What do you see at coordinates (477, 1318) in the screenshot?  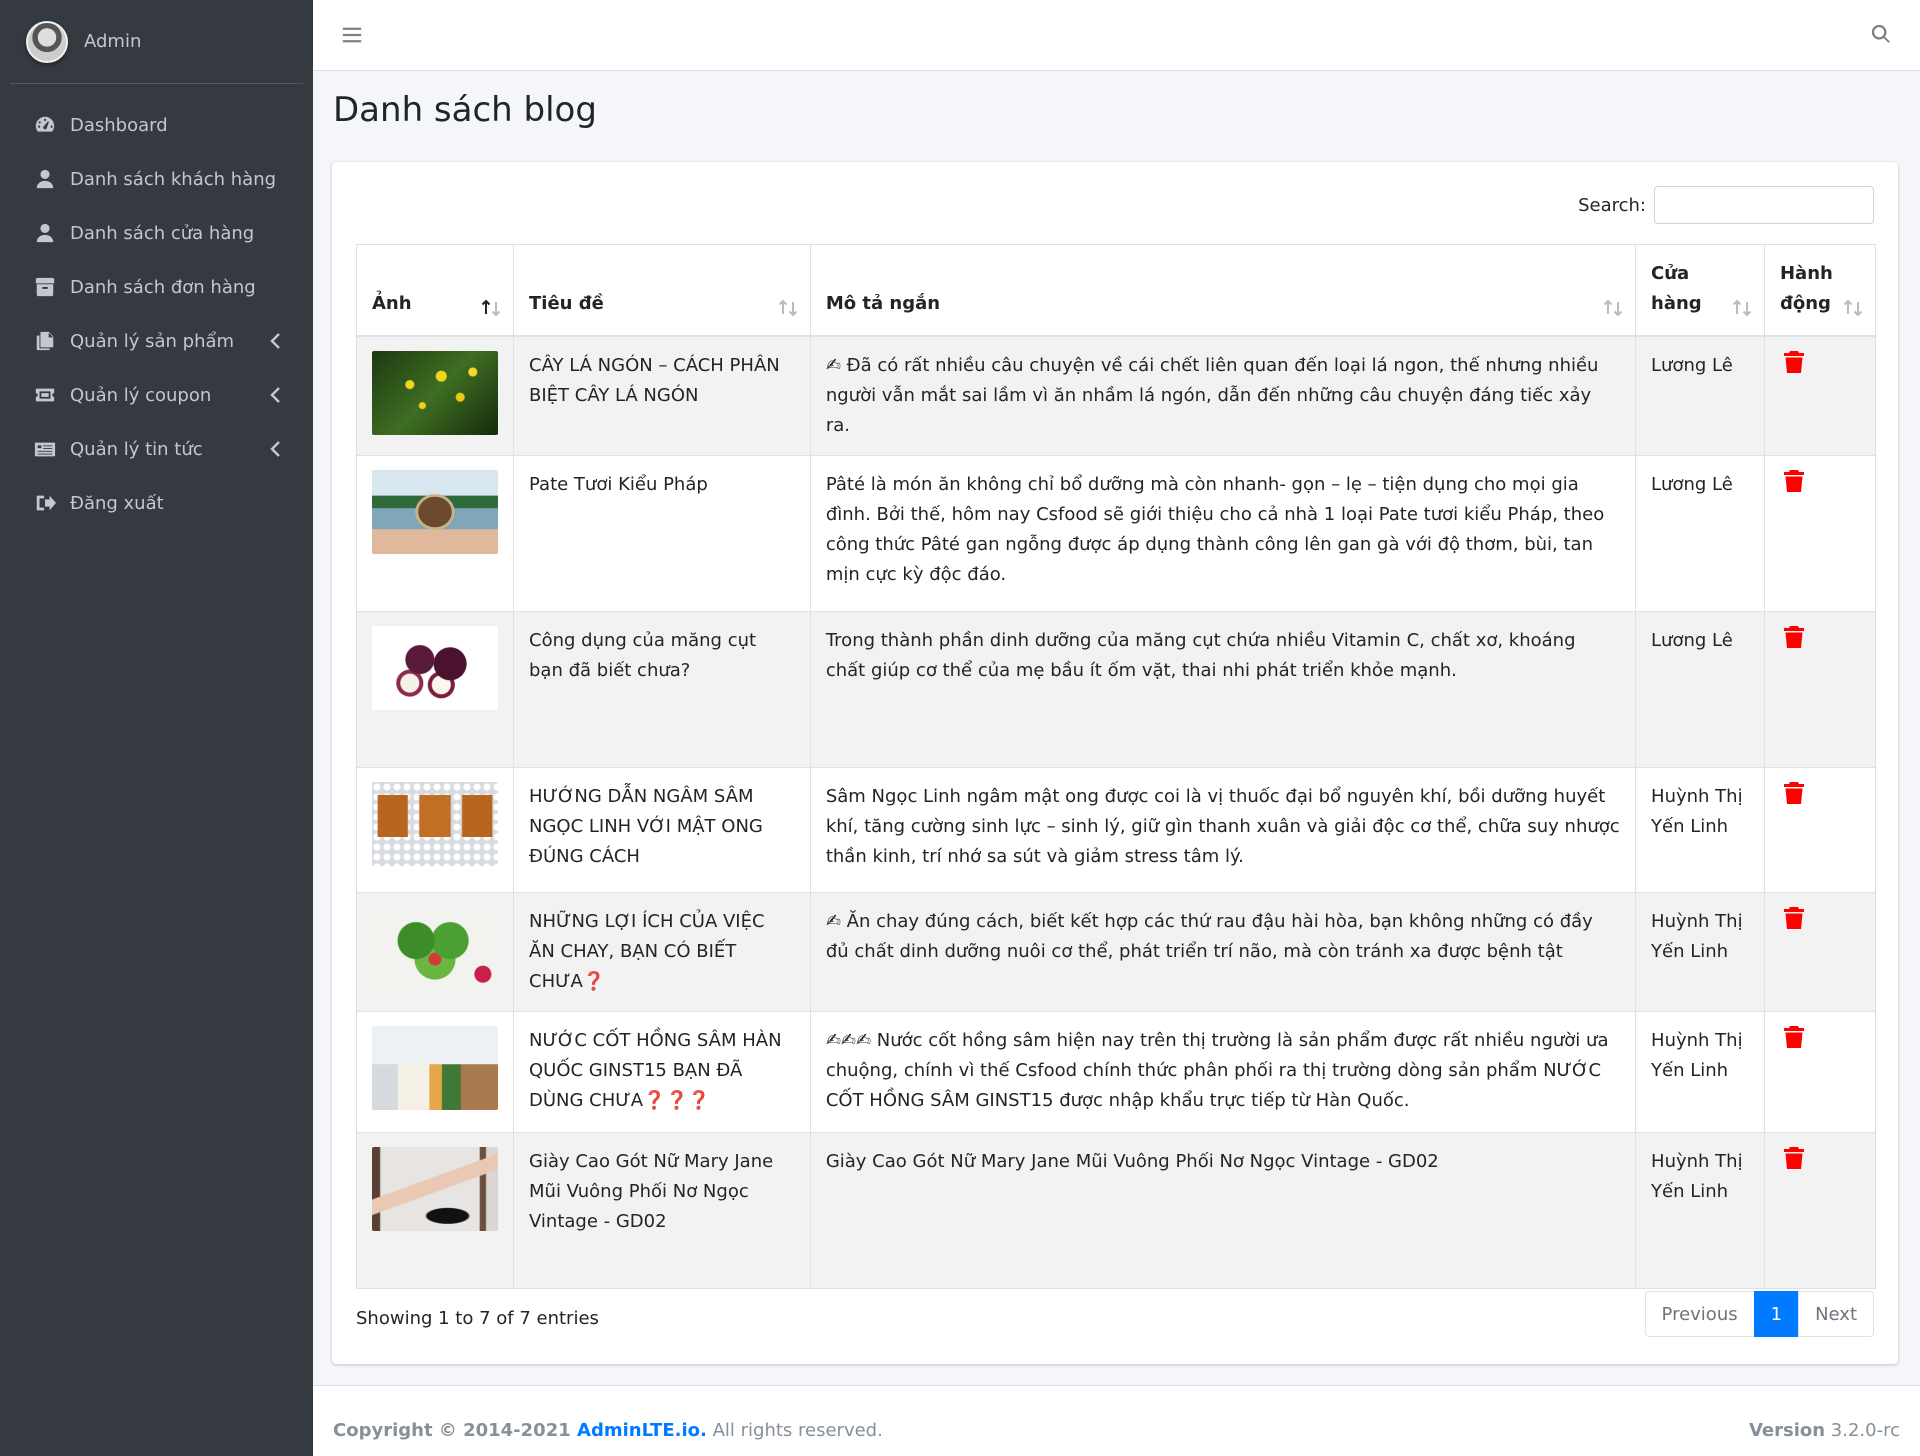 I see `table-info: Showing 1 to 7 of 7 entries` at bounding box center [477, 1318].